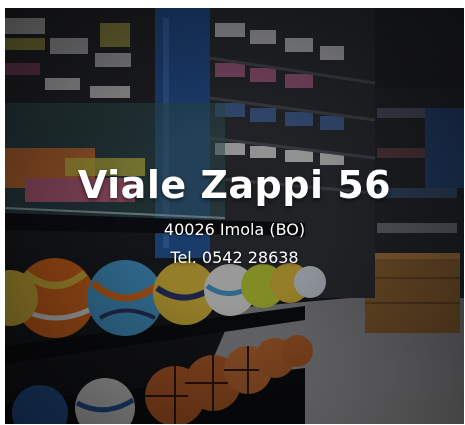 Image resolution: width=465 pixels, height=425 pixels. What do you see at coordinates (234, 185) in the screenshot?
I see `street-address: Viale Zappi 56` at bounding box center [234, 185].